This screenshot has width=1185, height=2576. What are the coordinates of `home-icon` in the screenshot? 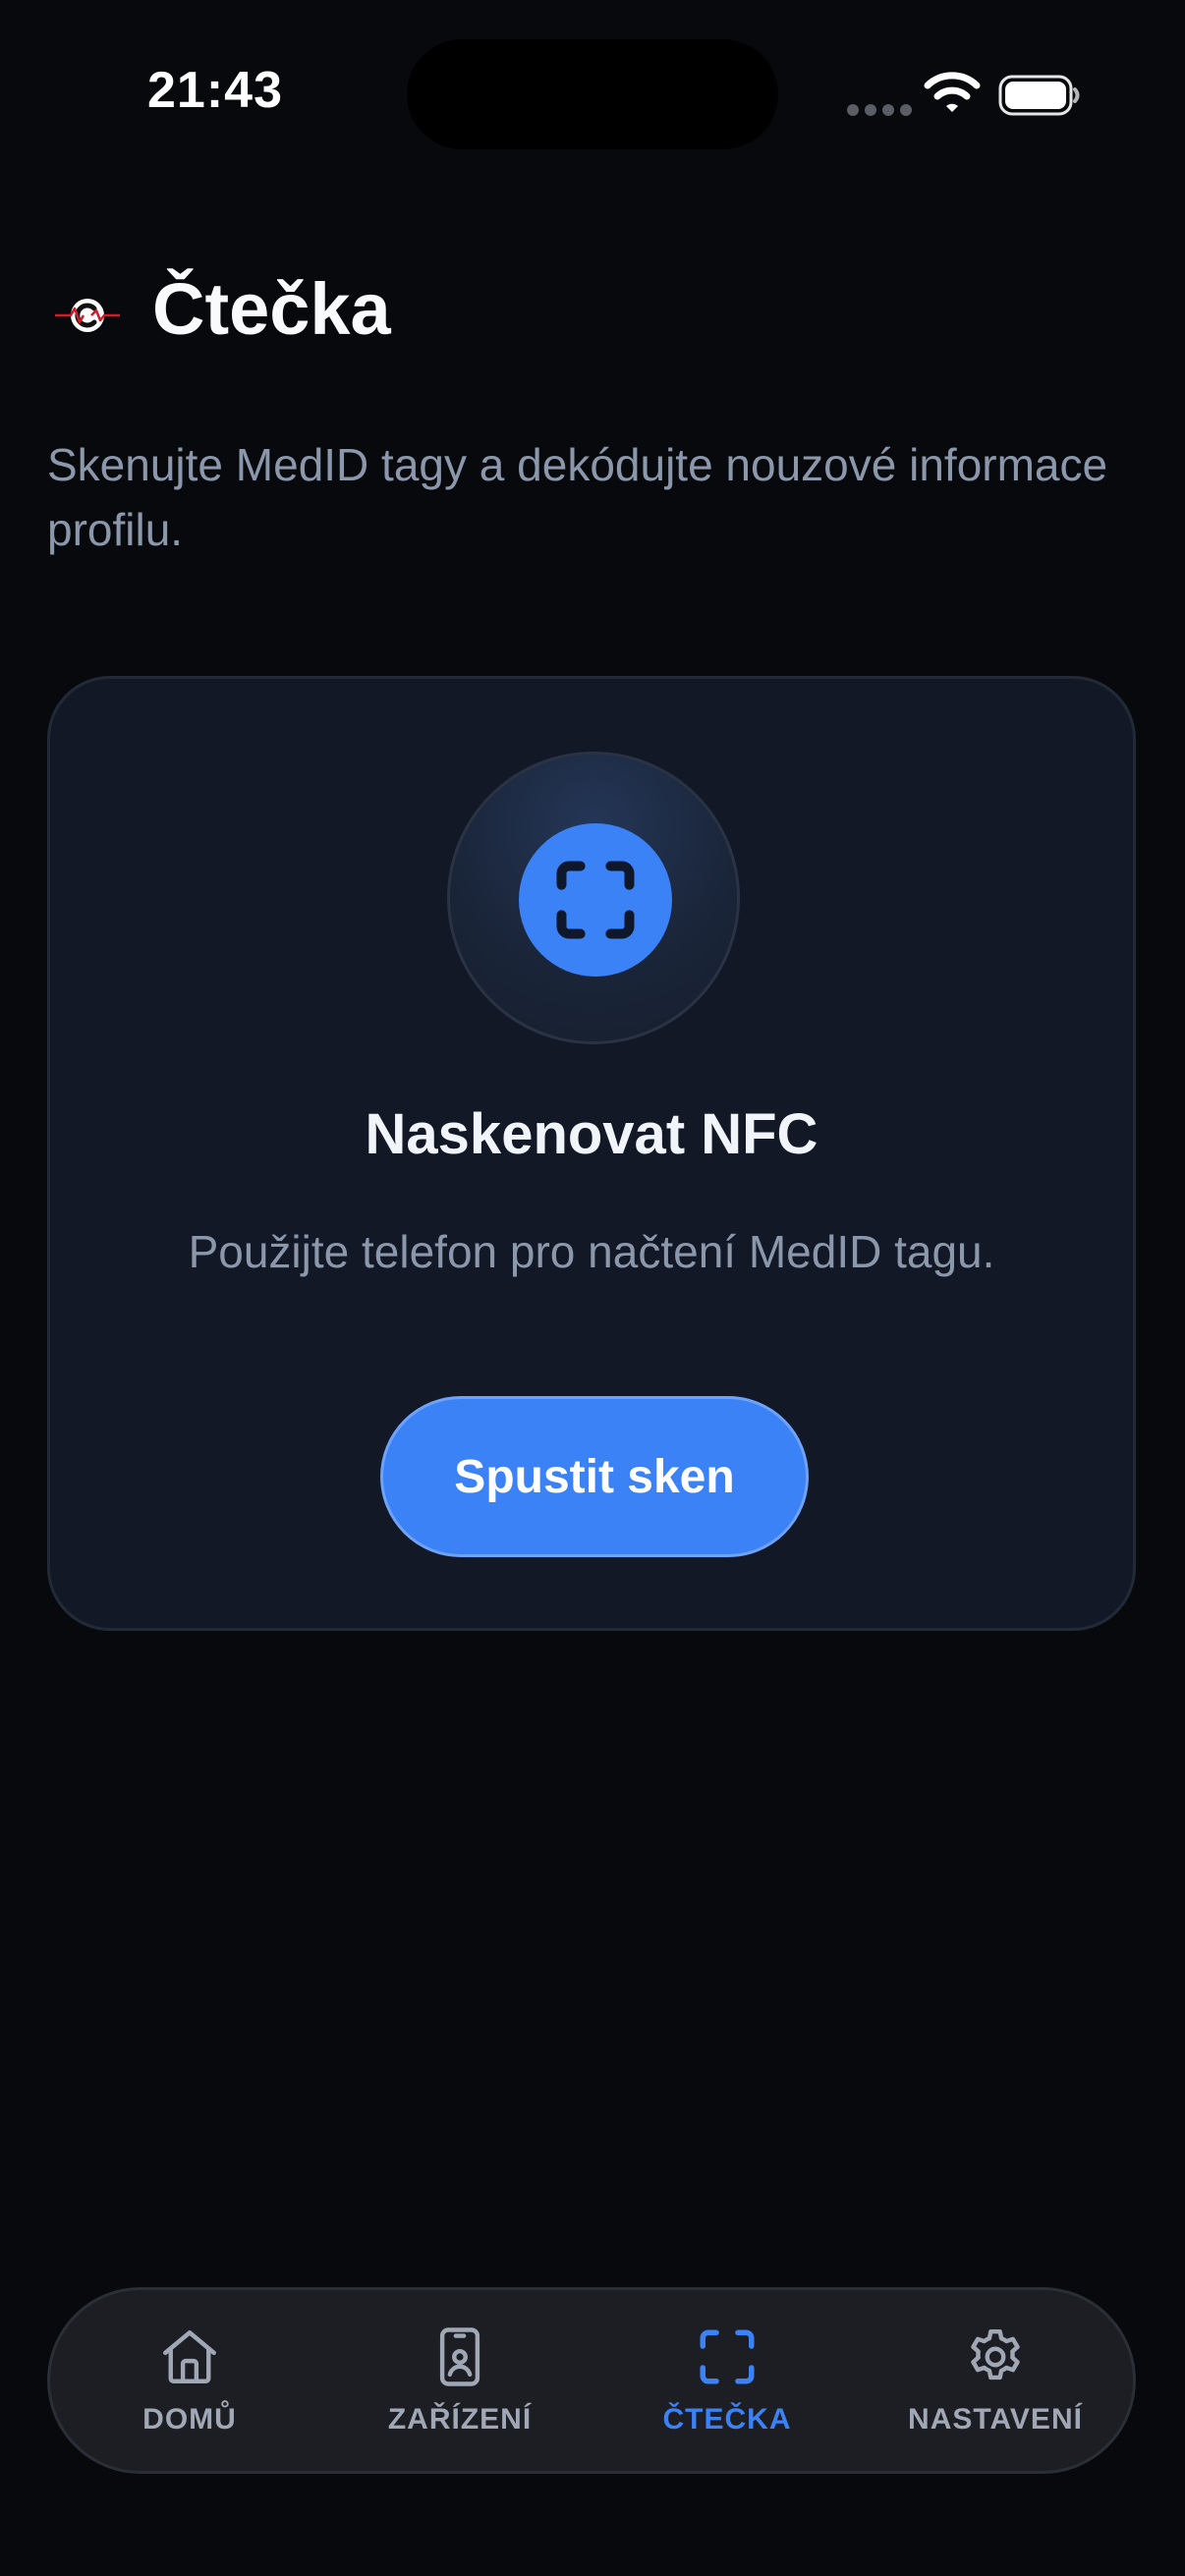 It's located at (190, 2356).